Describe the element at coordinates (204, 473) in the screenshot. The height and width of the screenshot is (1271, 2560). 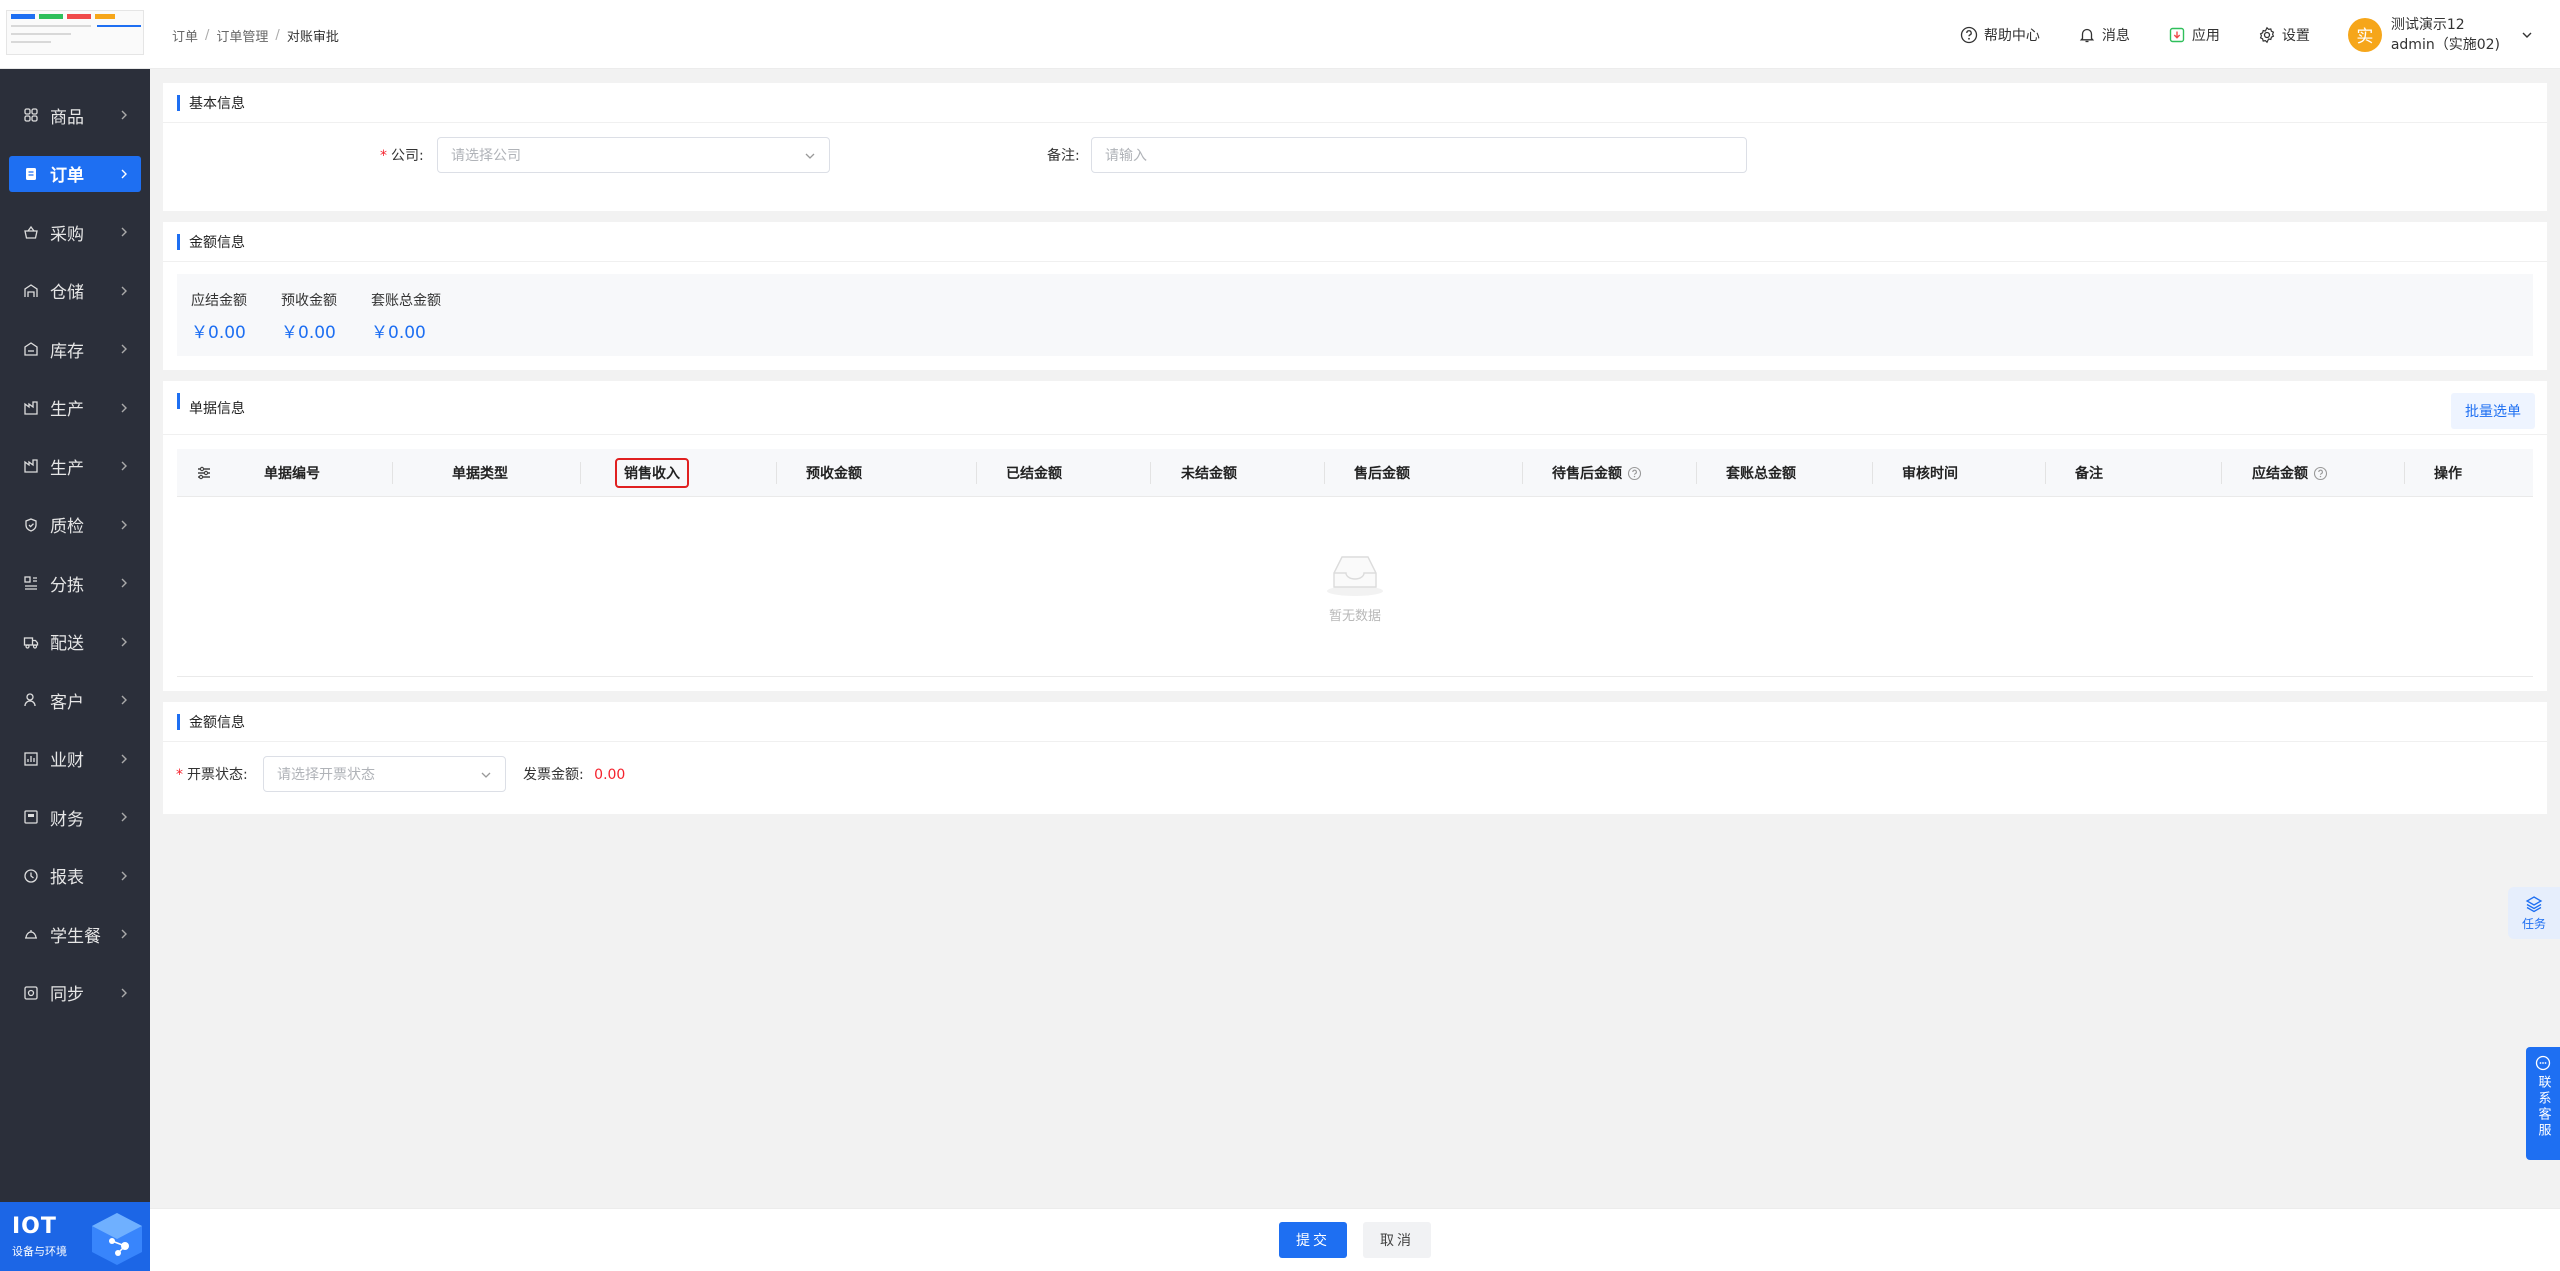
I see `column-settings-icon` at that location.